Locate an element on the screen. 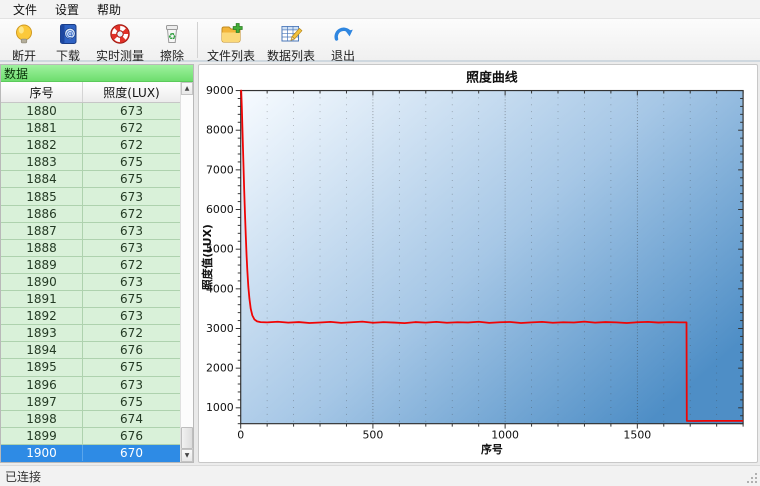 The image size is (760, 486). table-row: 1889 672 is located at coordinates (90, 265).